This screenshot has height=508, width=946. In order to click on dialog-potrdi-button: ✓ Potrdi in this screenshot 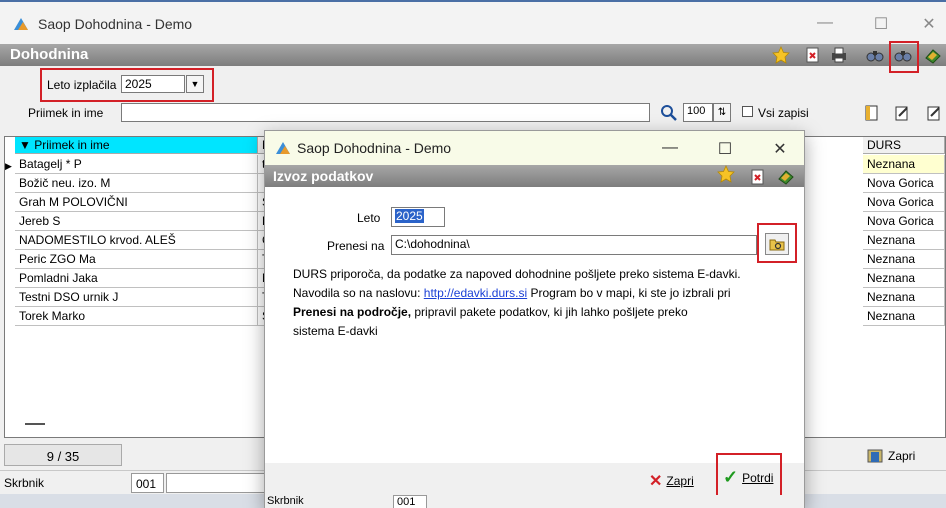, I will do `click(748, 477)`.